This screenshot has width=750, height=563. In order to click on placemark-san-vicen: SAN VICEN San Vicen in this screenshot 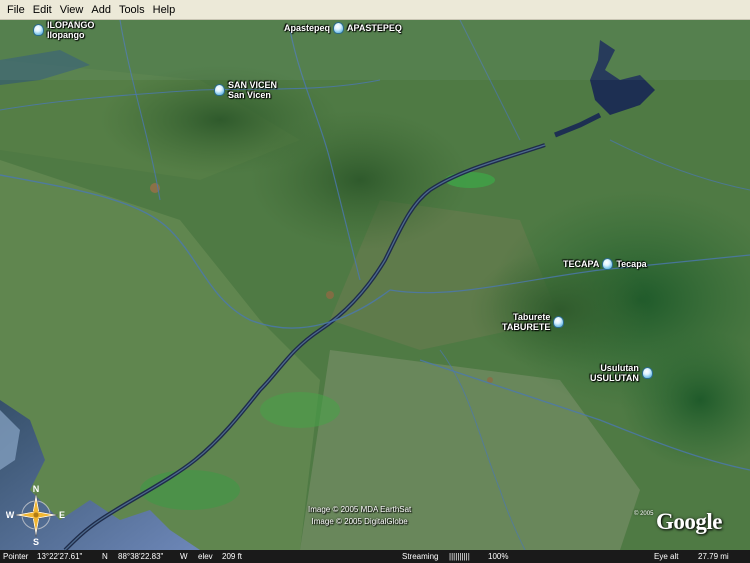, I will do `click(245, 90)`.